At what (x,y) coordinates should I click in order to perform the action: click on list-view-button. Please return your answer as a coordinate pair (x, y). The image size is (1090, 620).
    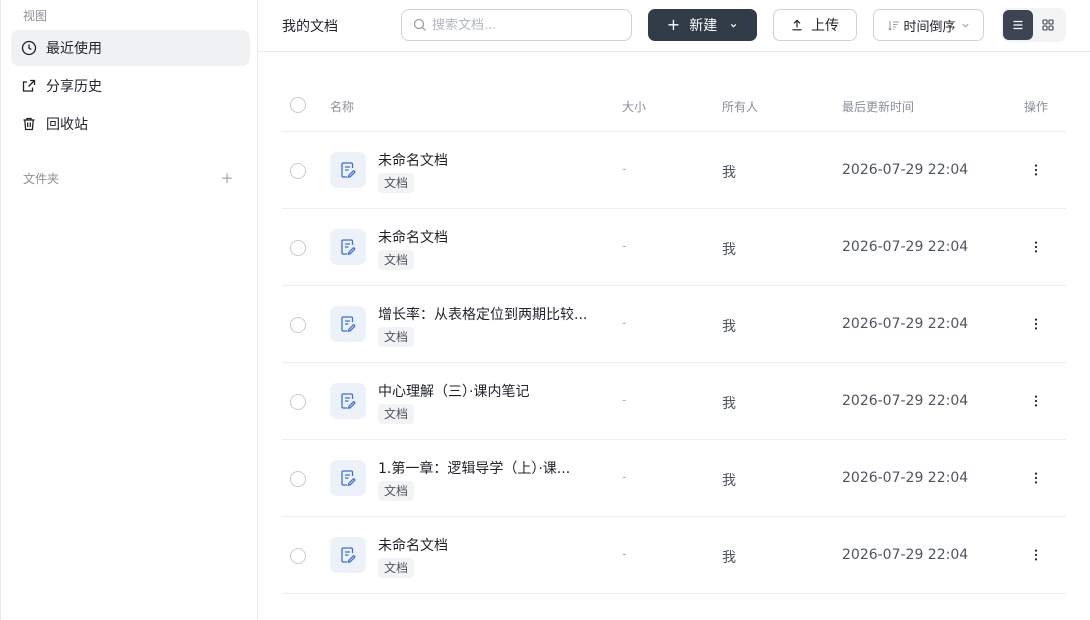
    Looking at the image, I should click on (1018, 25).